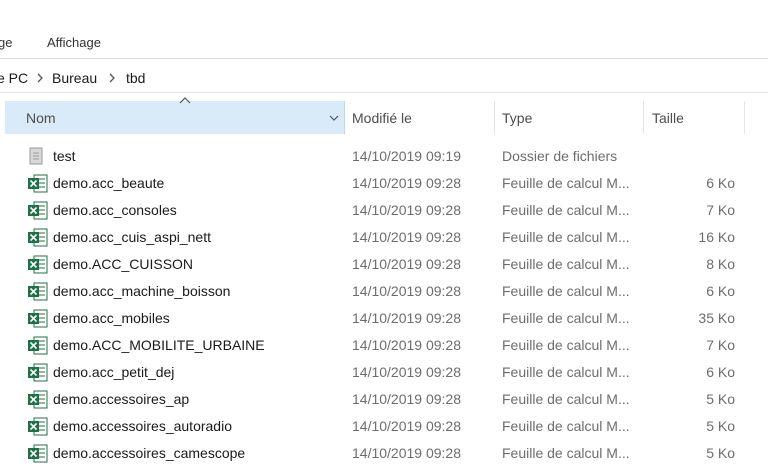 The image size is (768, 469). What do you see at coordinates (64, 156) in the screenshot?
I see `file-name: test` at bounding box center [64, 156].